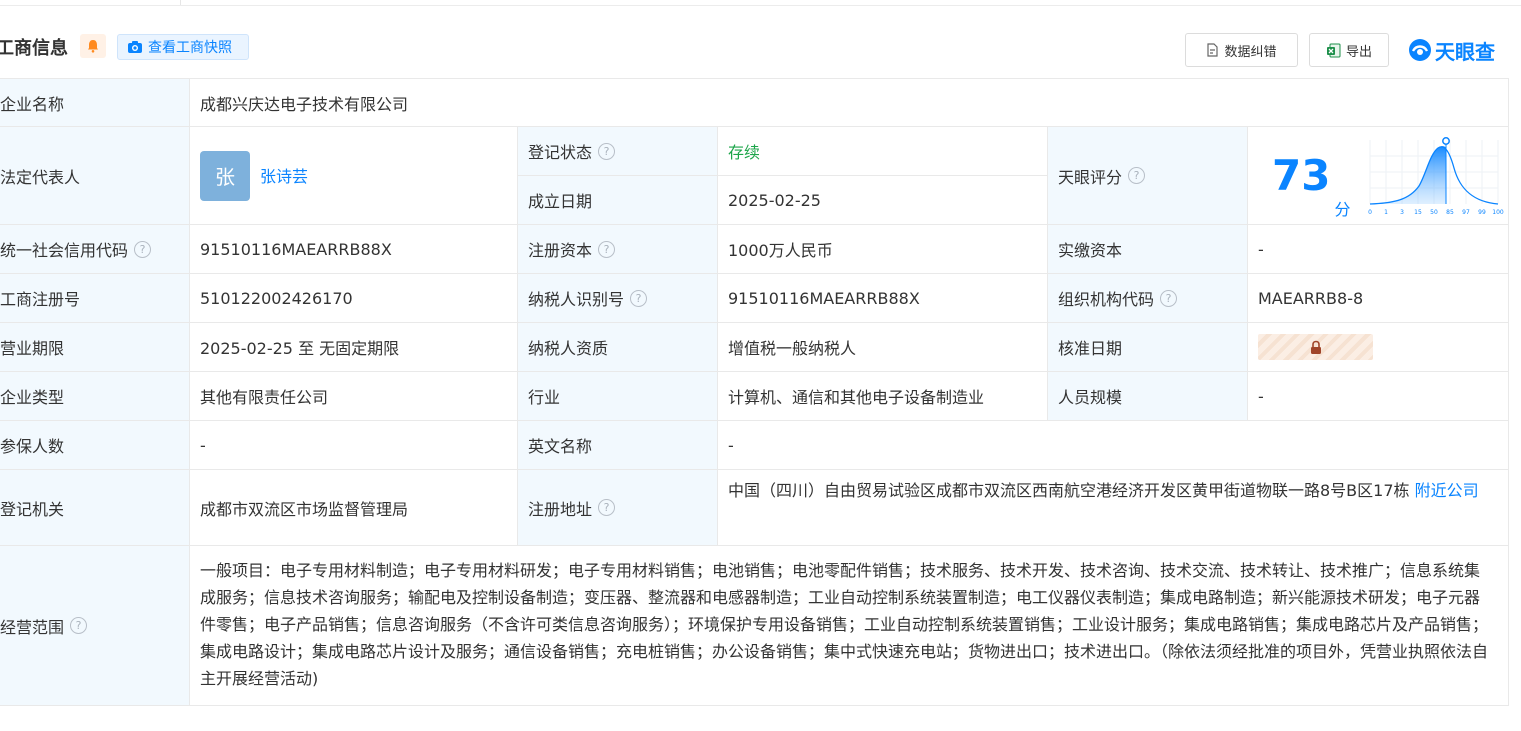 The width and height of the screenshot is (1521, 731). Describe the element at coordinates (1301, 175) in the screenshot. I see `score-number: 73` at that location.